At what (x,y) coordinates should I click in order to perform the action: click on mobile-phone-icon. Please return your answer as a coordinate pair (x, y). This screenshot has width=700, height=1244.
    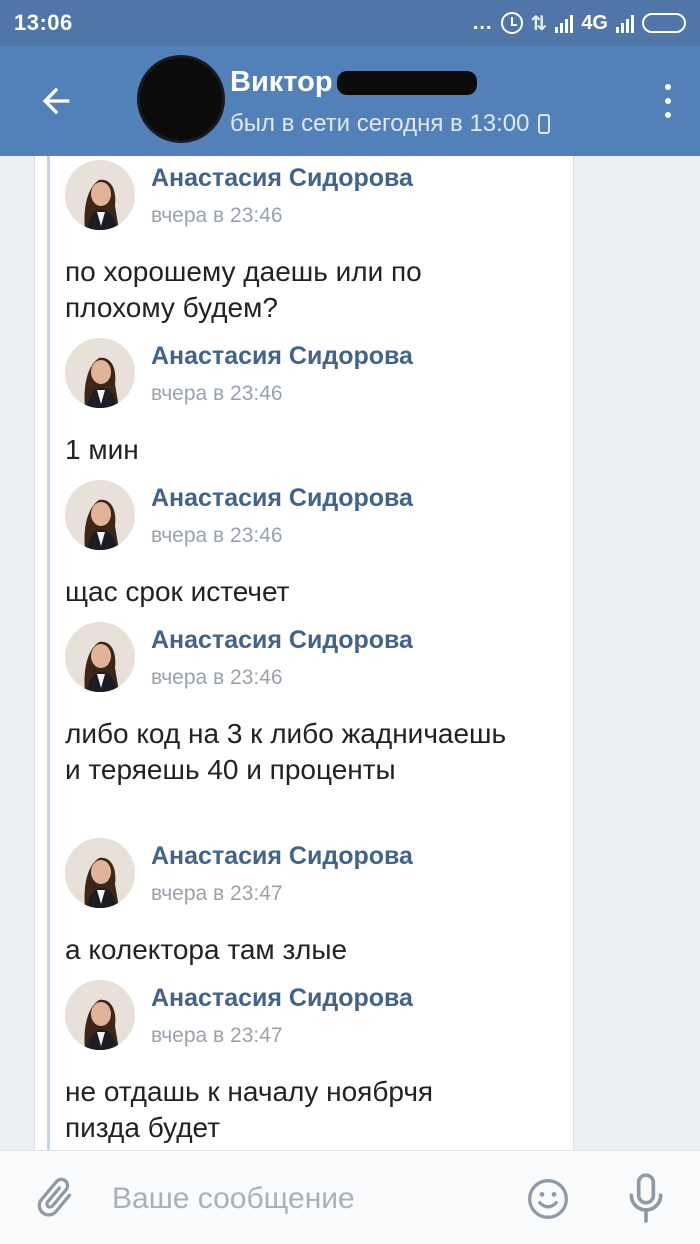
    Looking at the image, I should click on (543, 124).